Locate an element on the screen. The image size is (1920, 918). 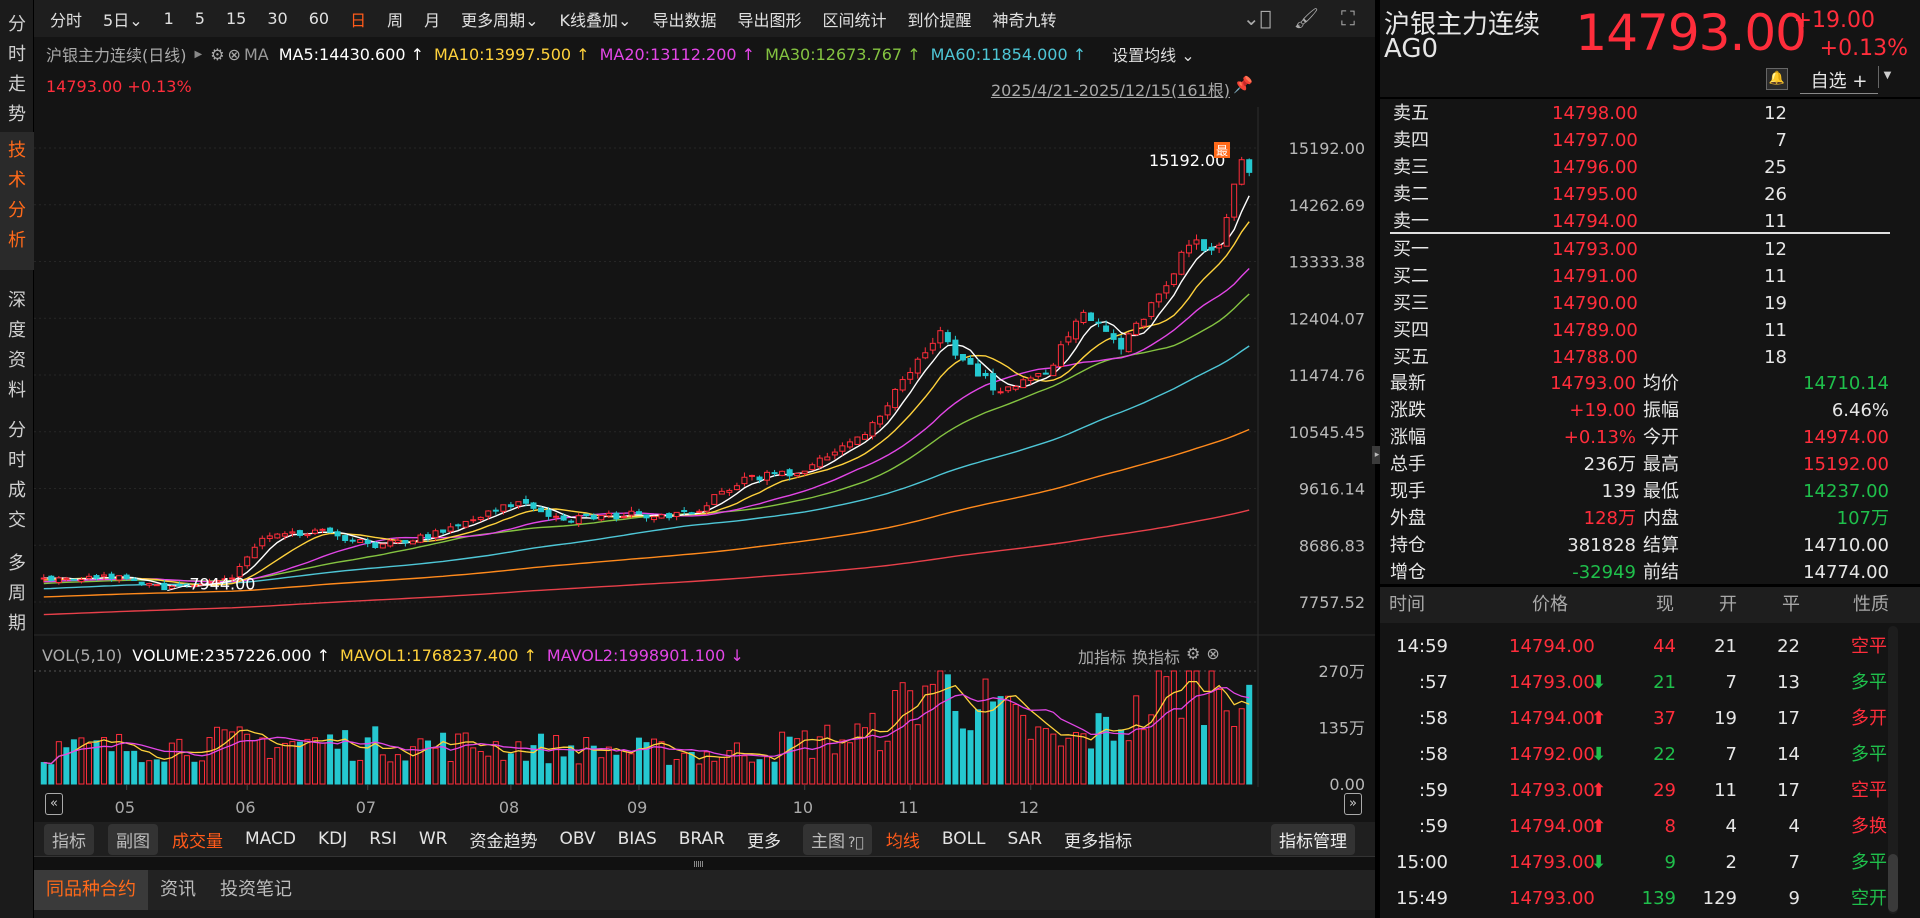
toolbar-item-12: 导出数据 is located at coordinates (684, 19).